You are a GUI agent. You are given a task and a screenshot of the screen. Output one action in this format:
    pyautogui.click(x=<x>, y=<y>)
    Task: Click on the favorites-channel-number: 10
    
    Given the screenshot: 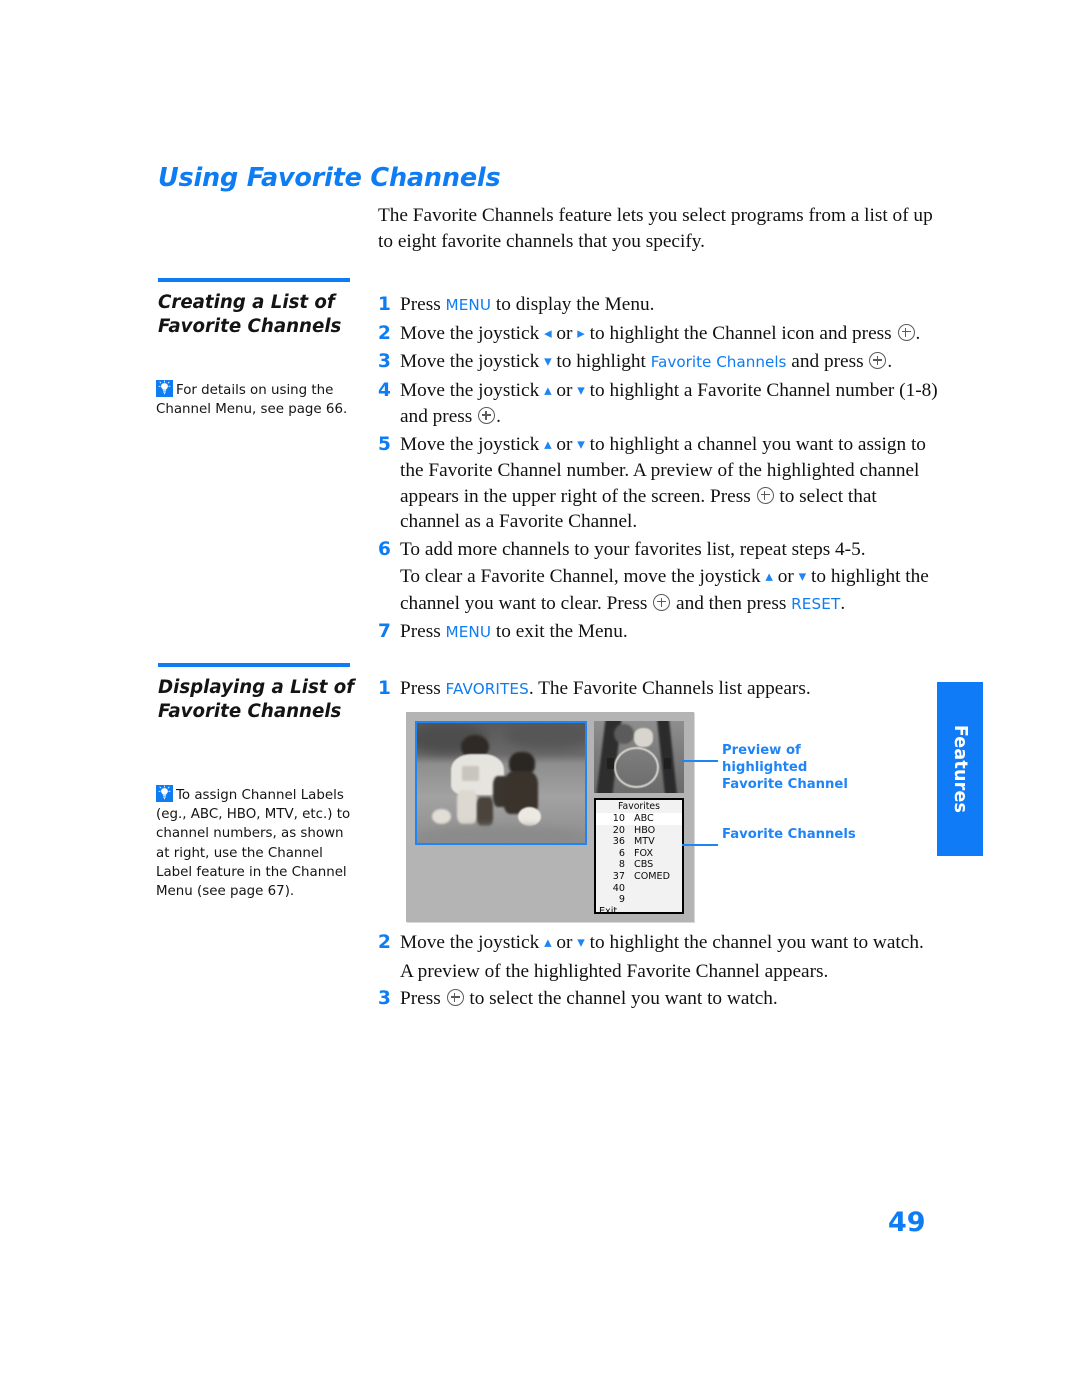 What is the action you would take?
    pyautogui.click(x=618, y=818)
    